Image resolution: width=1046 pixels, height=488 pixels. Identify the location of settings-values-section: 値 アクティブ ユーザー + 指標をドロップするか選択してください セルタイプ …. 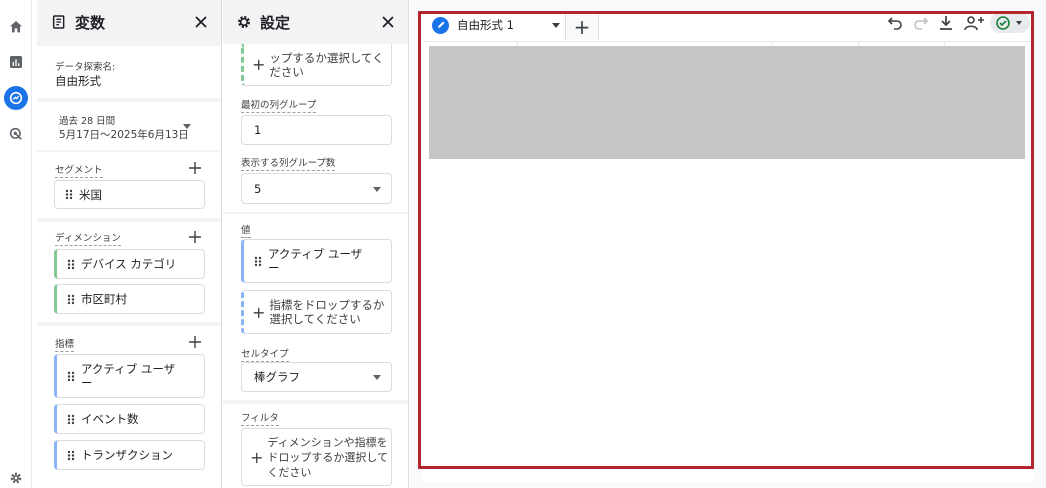
(315, 307).